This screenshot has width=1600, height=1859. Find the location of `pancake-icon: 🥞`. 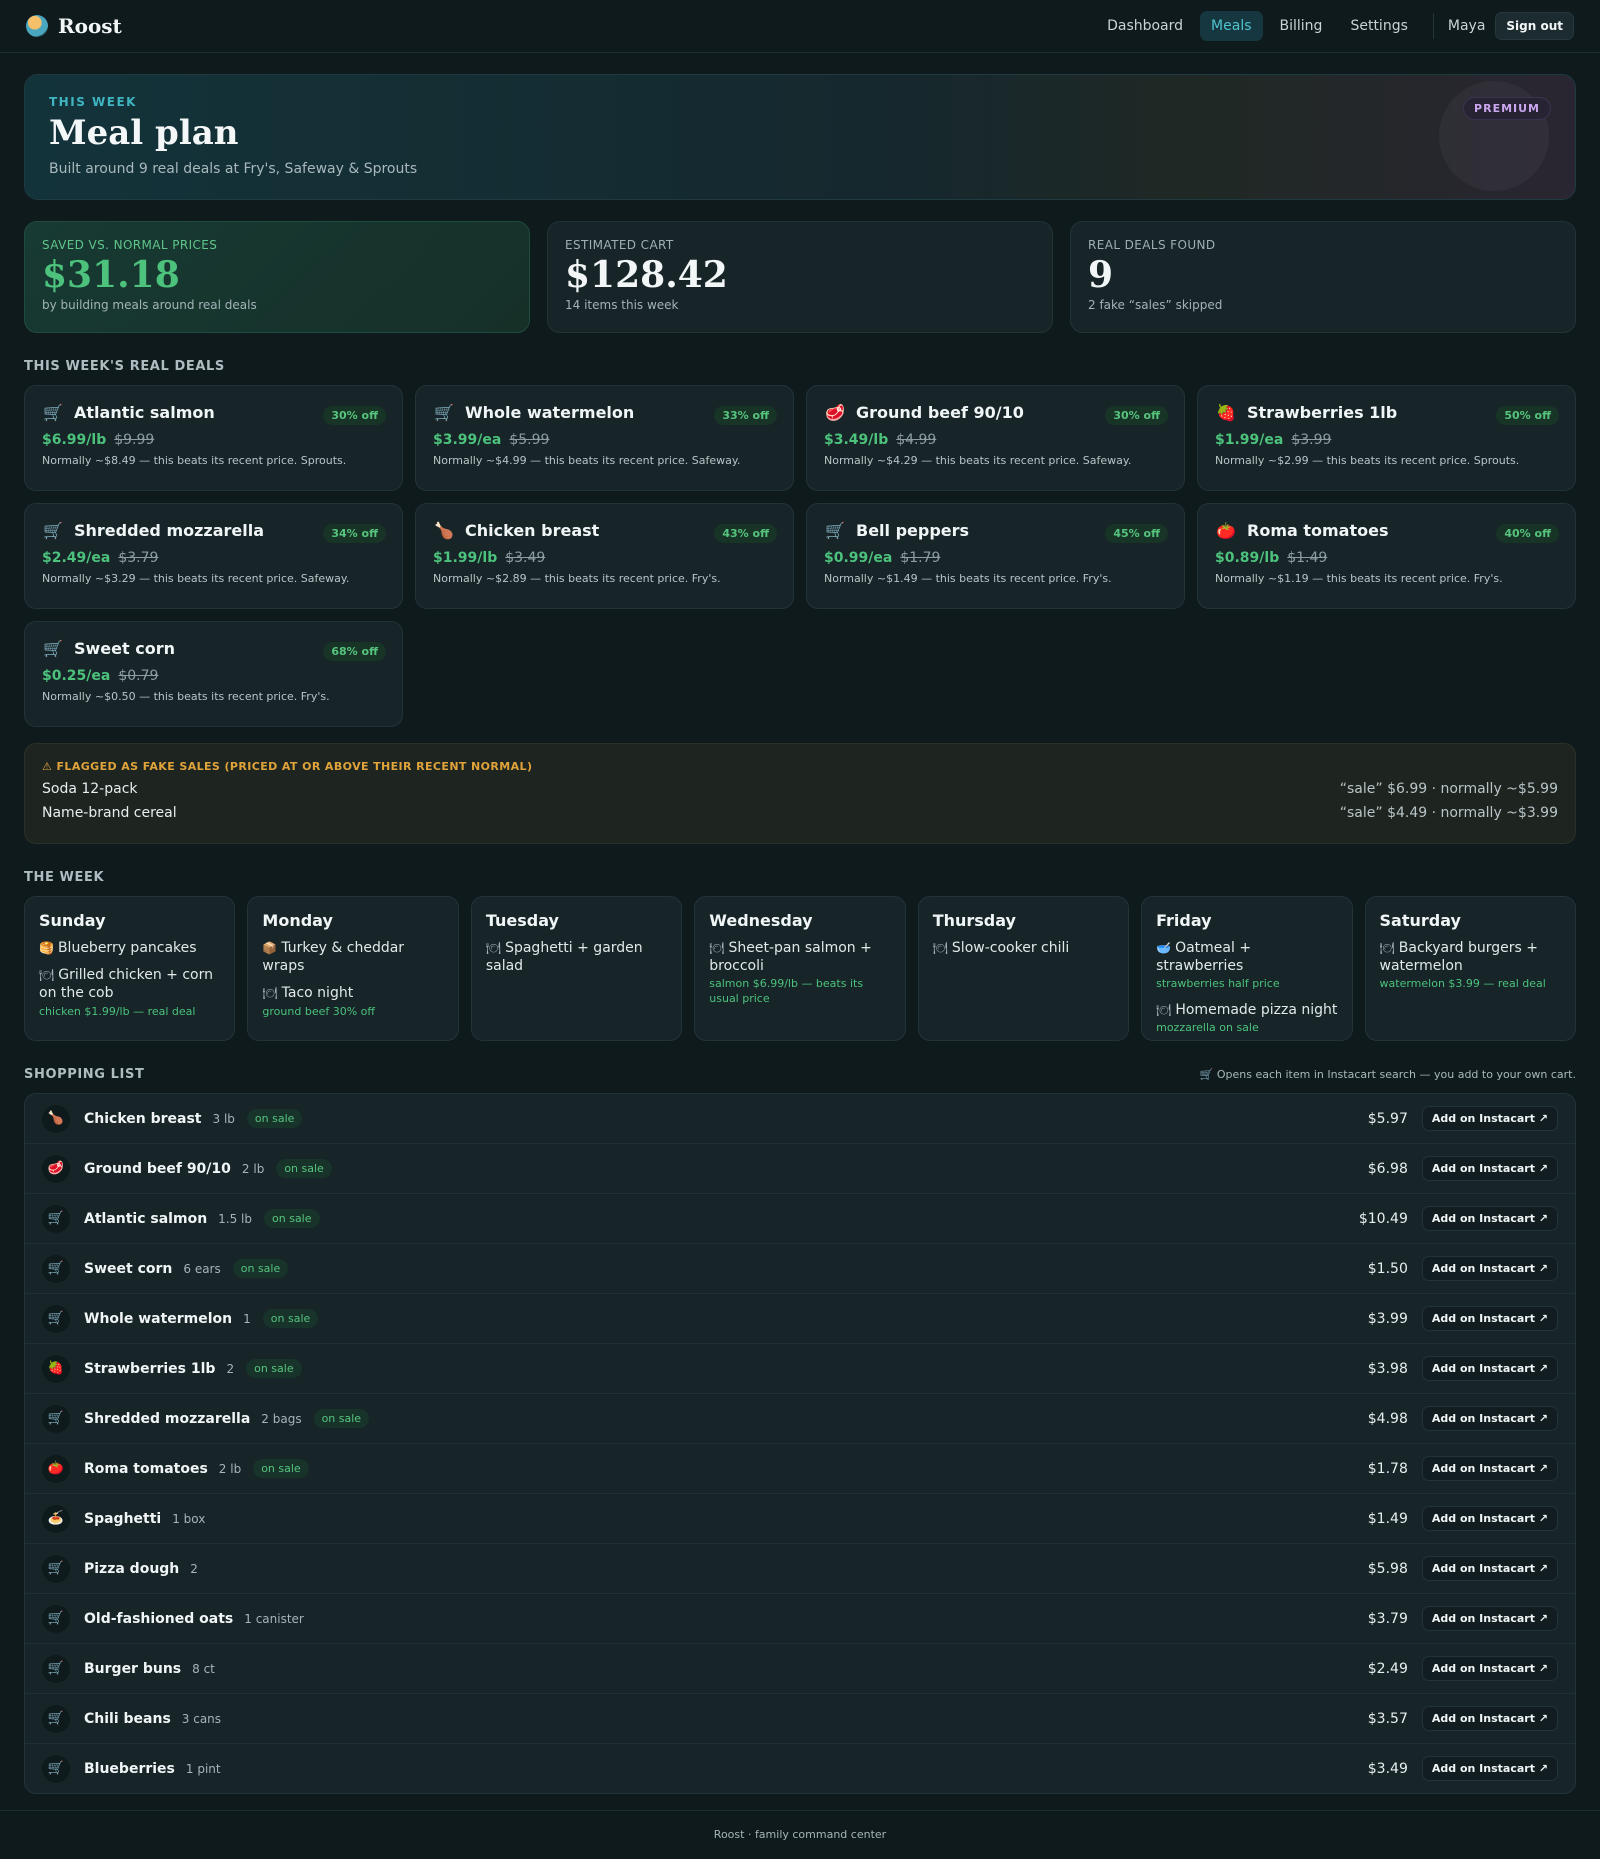

pancake-icon: 🥞 is located at coordinates (46, 948).